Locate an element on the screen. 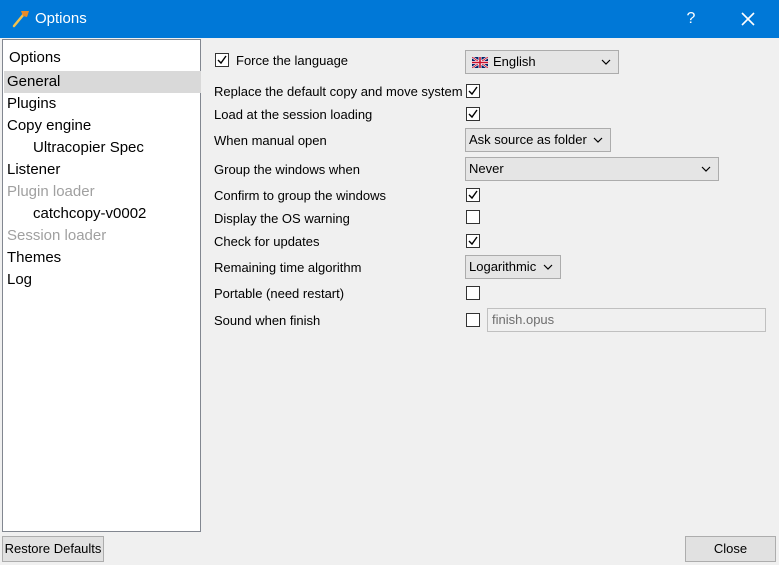  os-warning-checkbox is located at coordinates (473, 217).